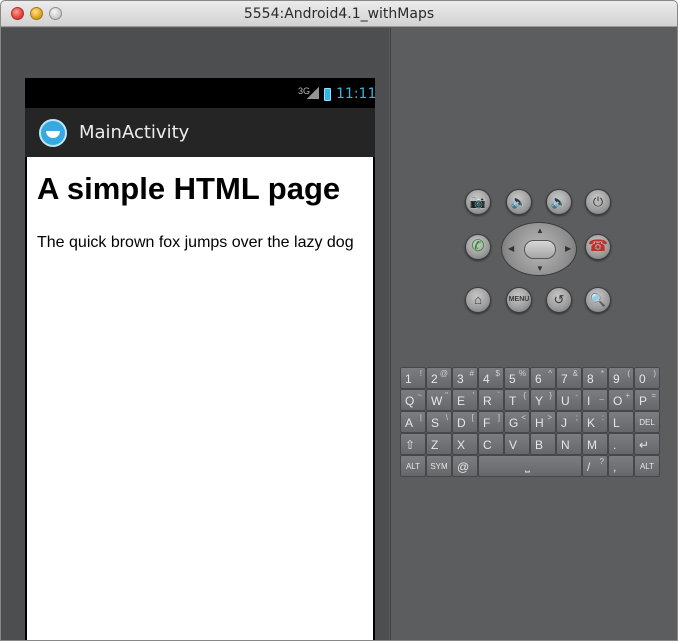  What do you see at coordinates (569, 444) in the screenshot?
I see `key: N` at bounding box center [569, 444].